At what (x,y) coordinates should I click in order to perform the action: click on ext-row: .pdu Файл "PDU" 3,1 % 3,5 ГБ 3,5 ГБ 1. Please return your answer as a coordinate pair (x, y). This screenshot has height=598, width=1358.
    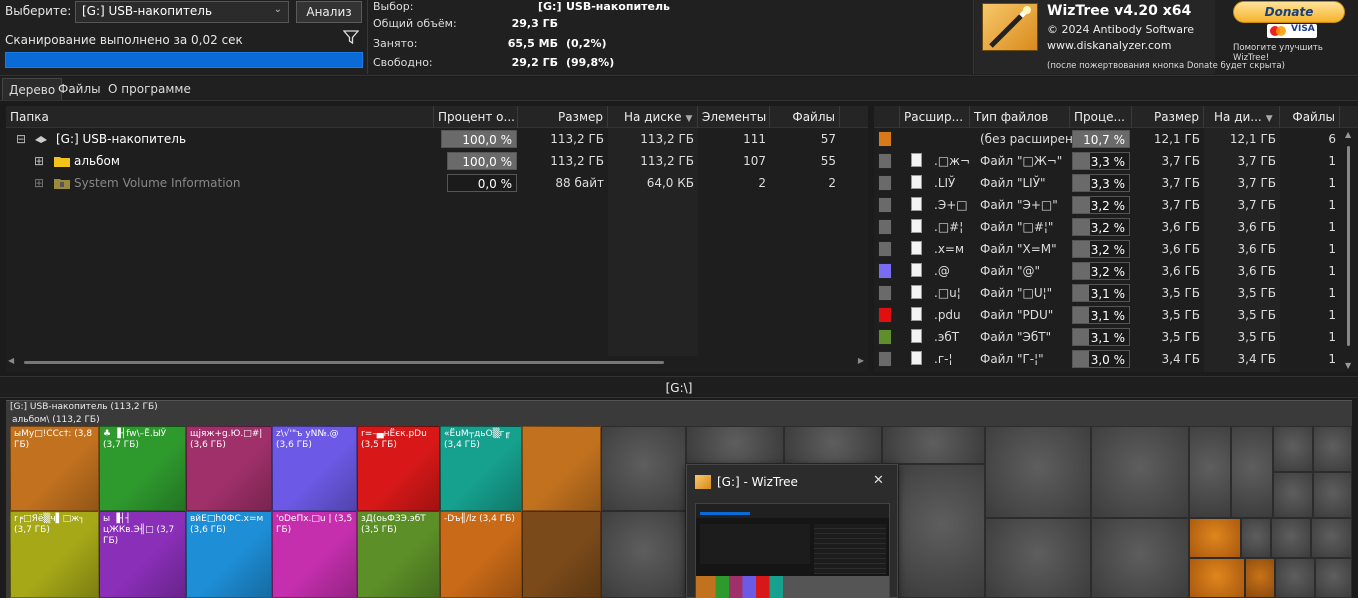
    Looking at the image, I should click on (1107, 315).